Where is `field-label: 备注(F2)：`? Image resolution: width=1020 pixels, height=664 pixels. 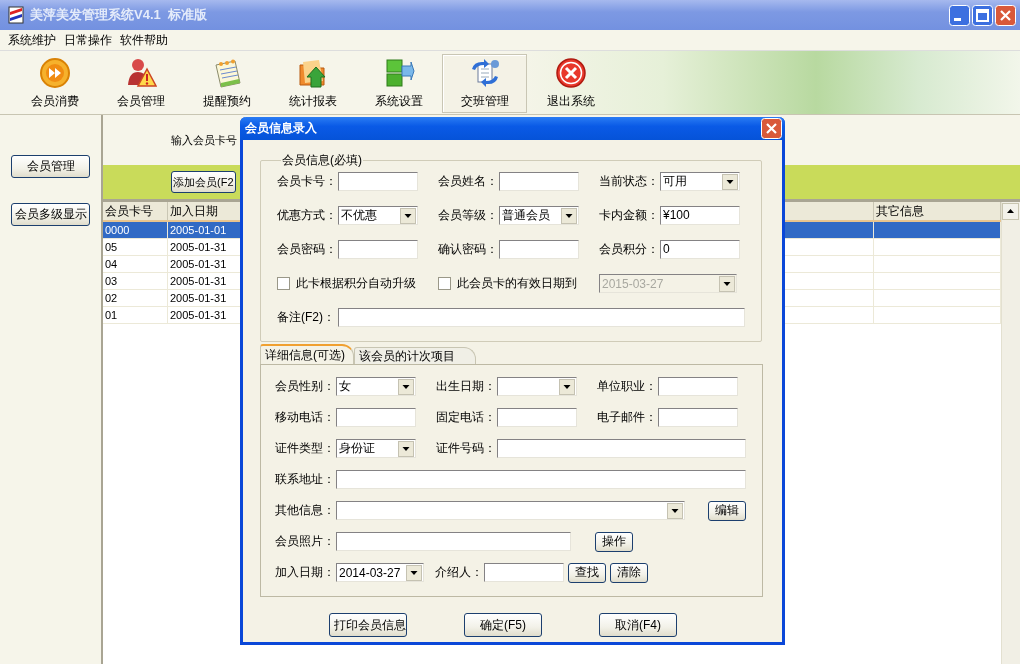 field-label: 备注(F2)： is located at coordinates (306, 317).